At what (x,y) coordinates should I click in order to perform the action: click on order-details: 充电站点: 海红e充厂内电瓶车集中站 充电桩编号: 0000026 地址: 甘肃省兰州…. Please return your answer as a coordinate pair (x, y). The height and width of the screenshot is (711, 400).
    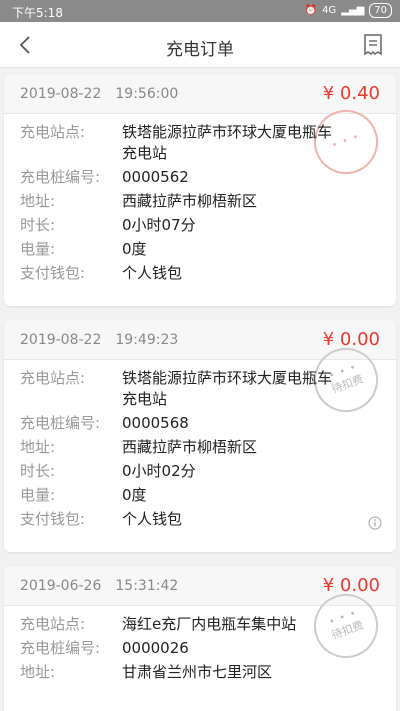
    Looking at the image, I should click on (200, 644).